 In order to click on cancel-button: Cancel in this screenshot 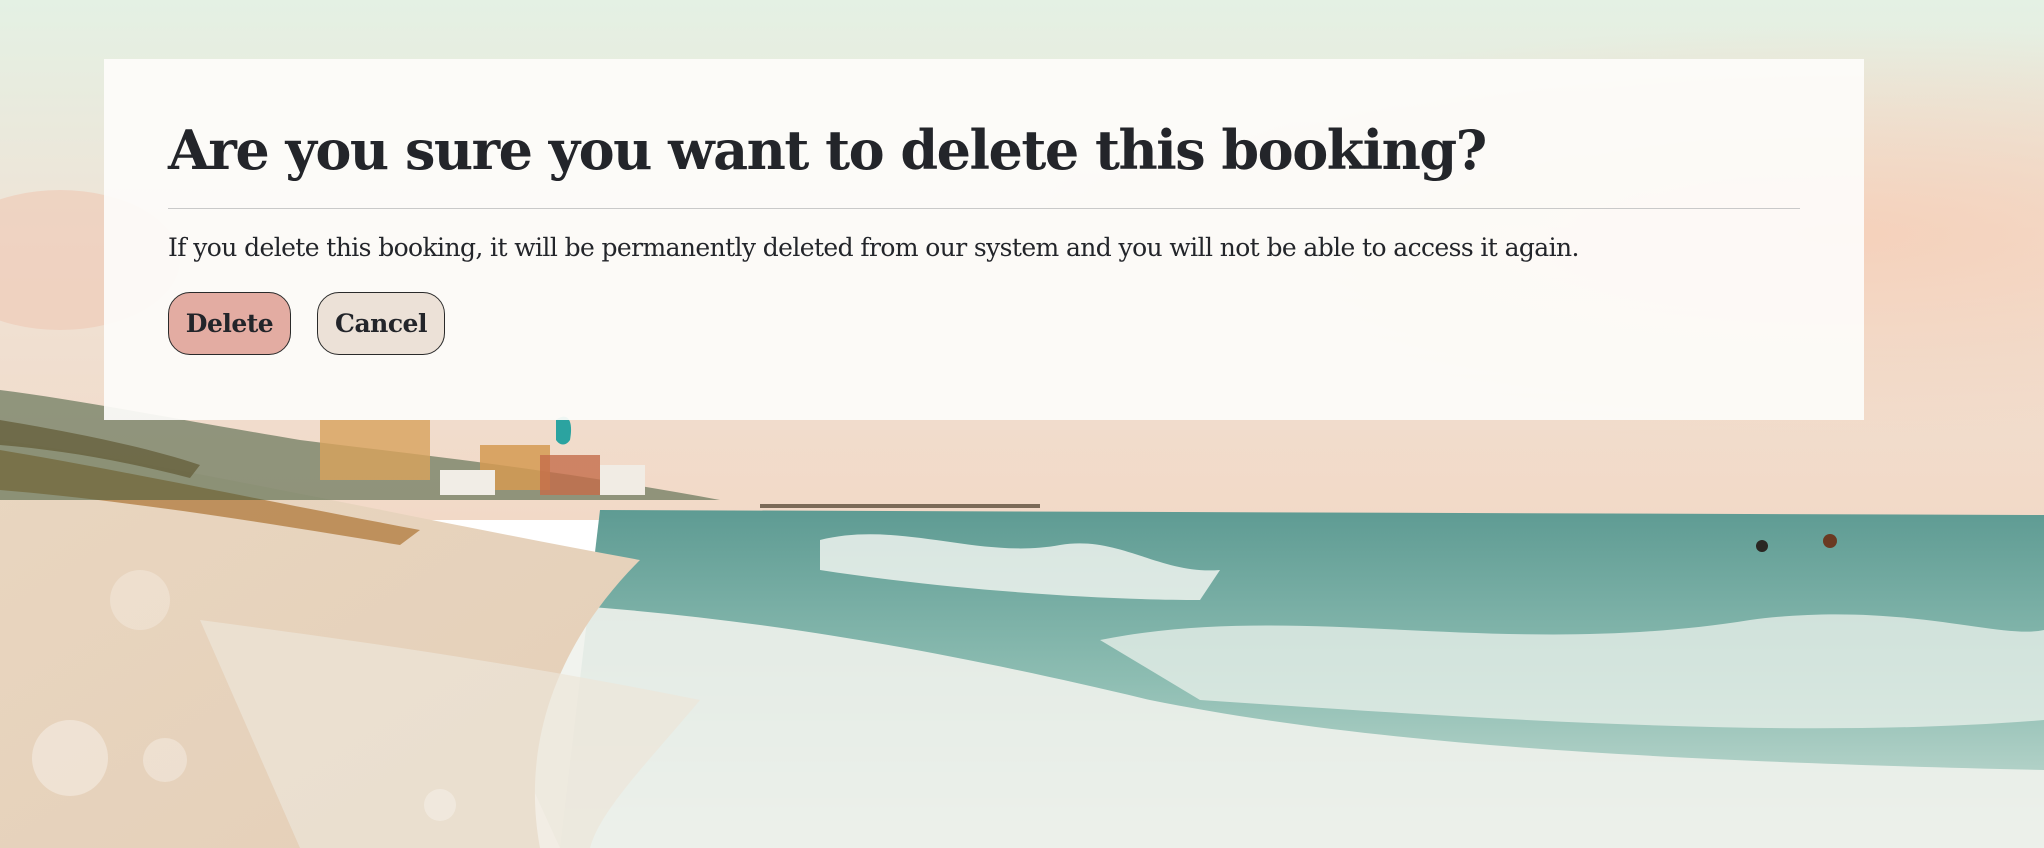, I will do `click(381, 323)`.